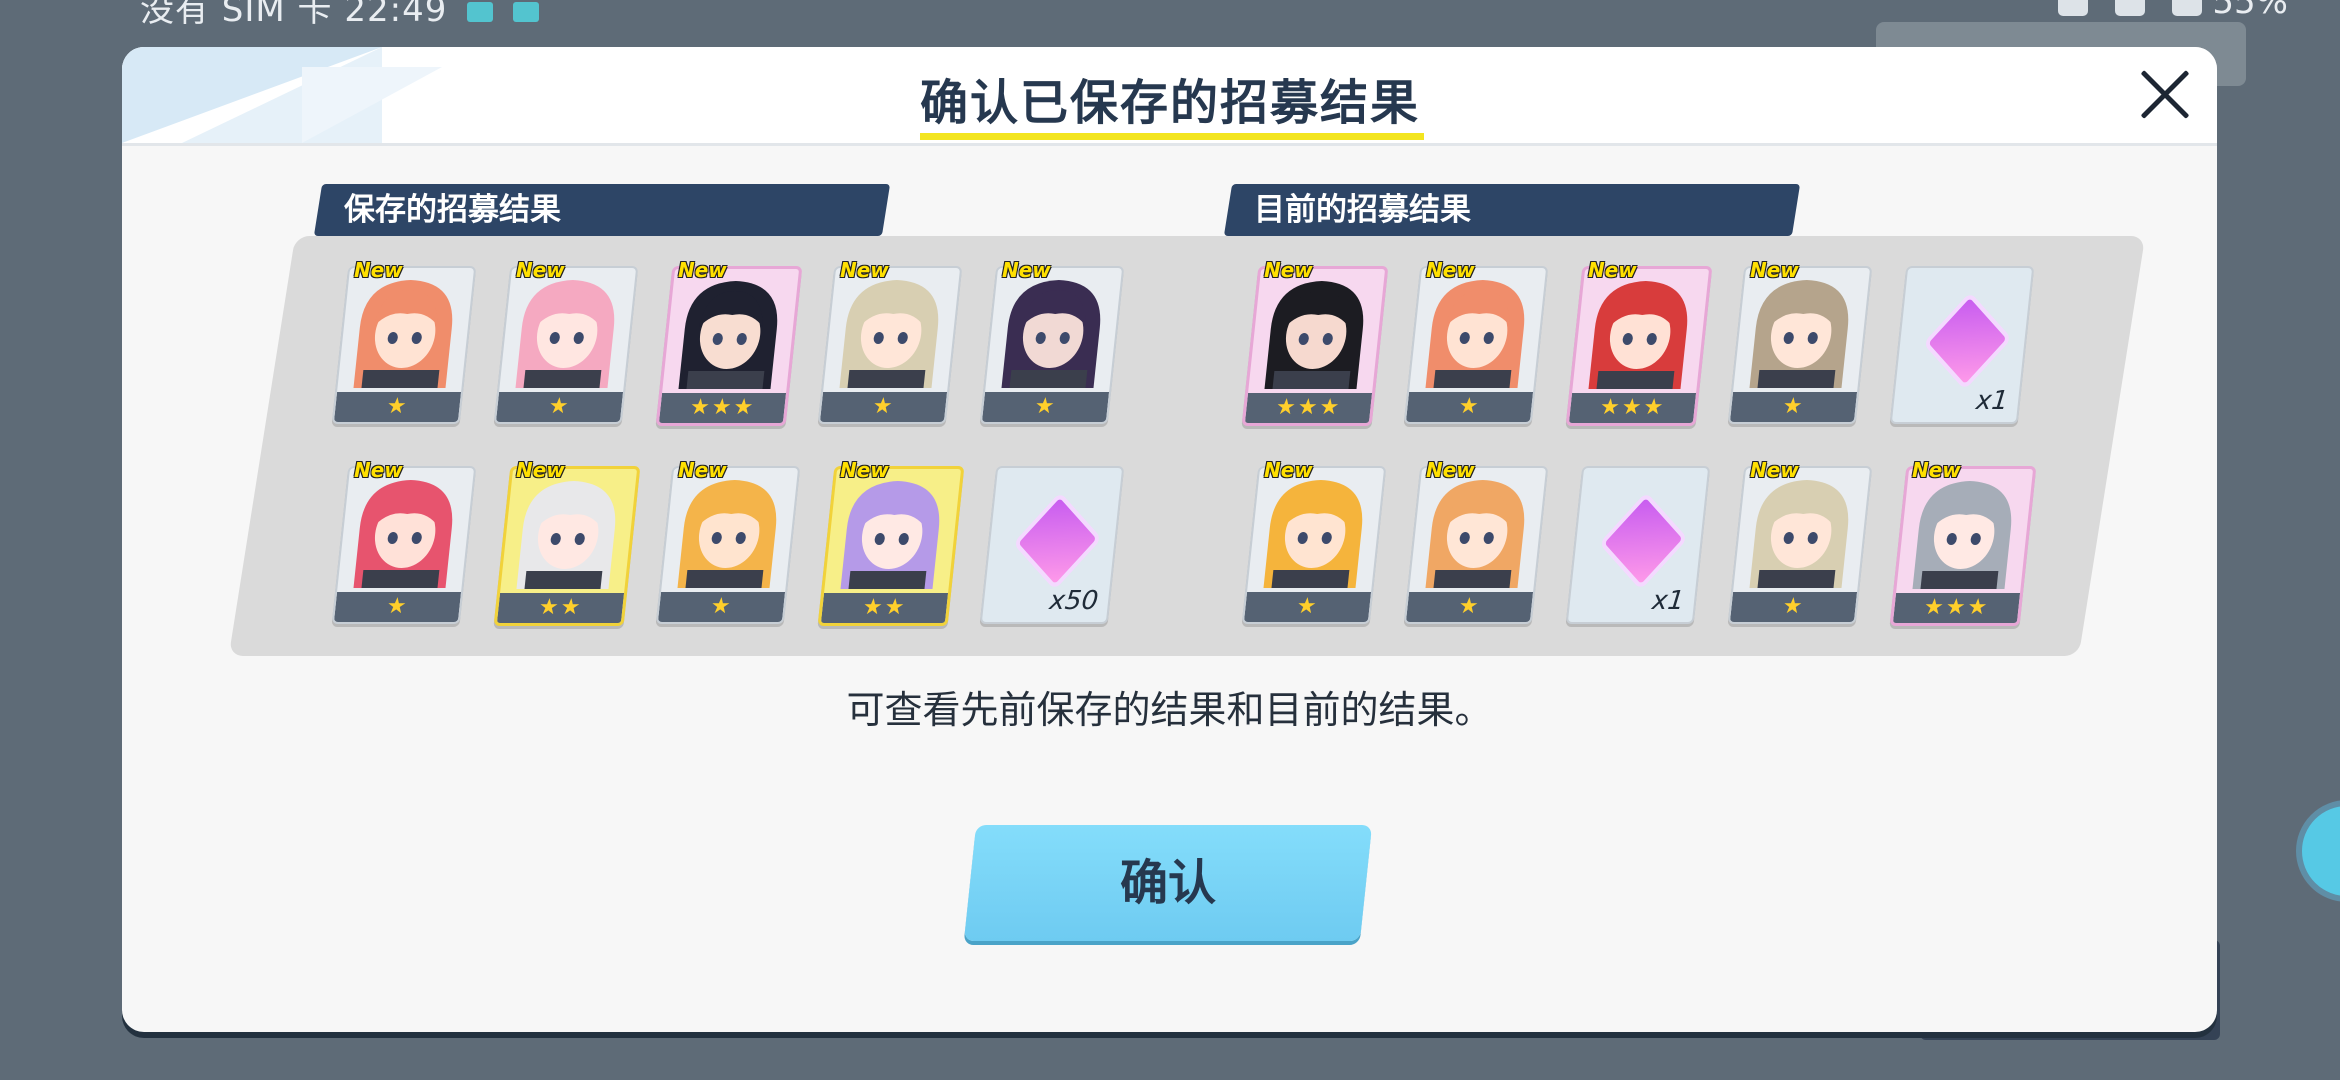 This screenshot has width=2340, height=1080. What do you see at coordinates (1362, 210) in the screenshot?
I see `current-results-label: 目前的招募结果` at bounding box center [1362, 210].